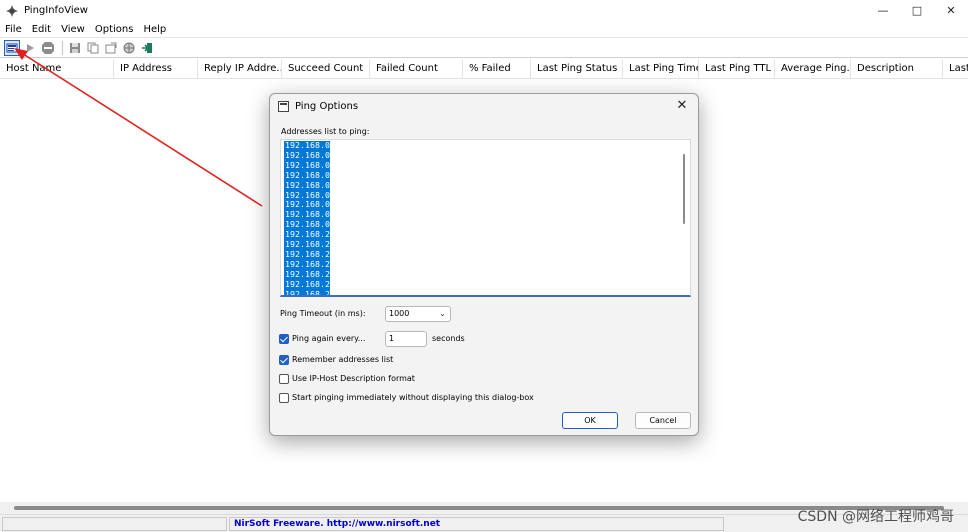 The height and width of the screenshot is (532, 968). What do you see at coordinates (57, 68) in the screenshot?
I see `column-header: Host Name` at bounding box center [57, 68].